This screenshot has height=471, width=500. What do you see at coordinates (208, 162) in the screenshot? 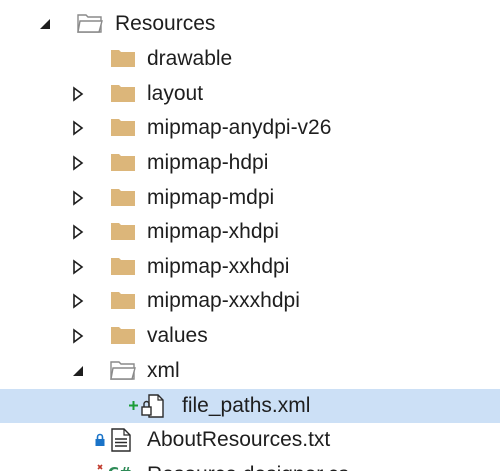
I see `tree-item-label: mipmap-hdpi` at bounding box center [208, 162].